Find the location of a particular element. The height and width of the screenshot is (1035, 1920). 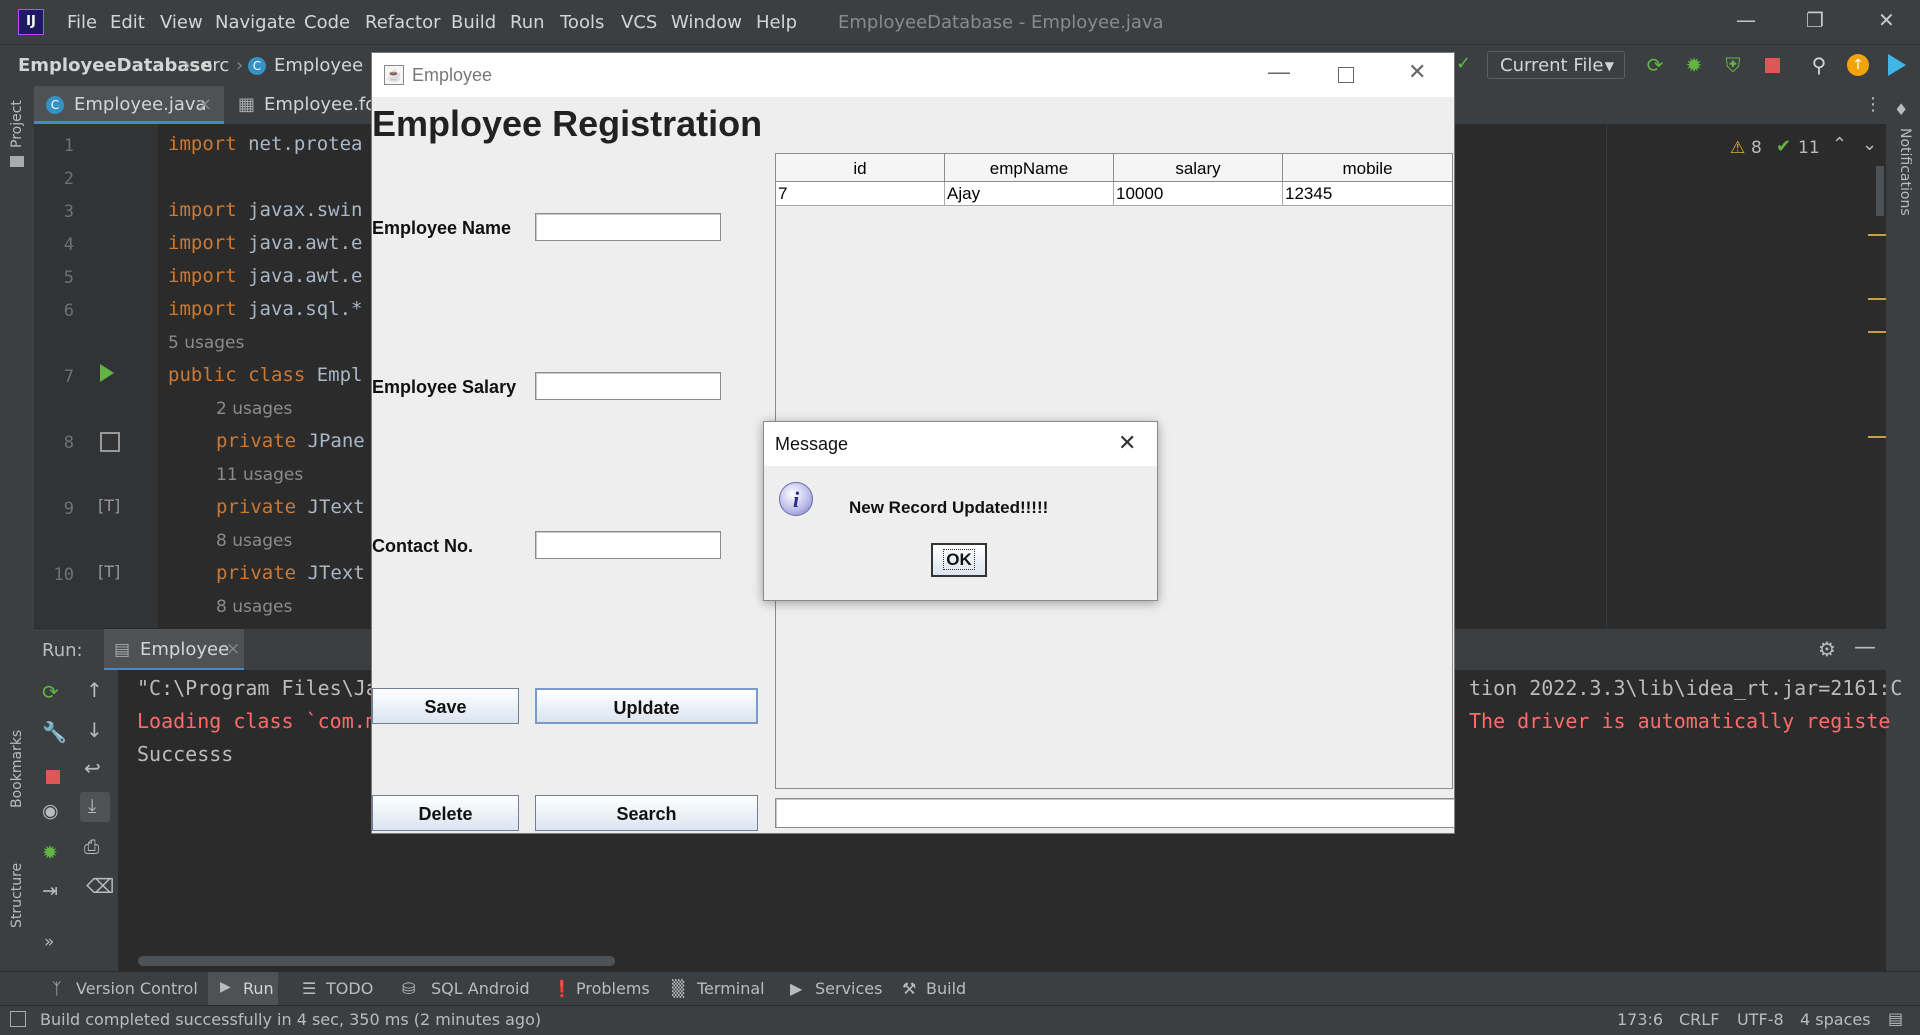

update-button: Upldate is located at coordinates (646, 706).